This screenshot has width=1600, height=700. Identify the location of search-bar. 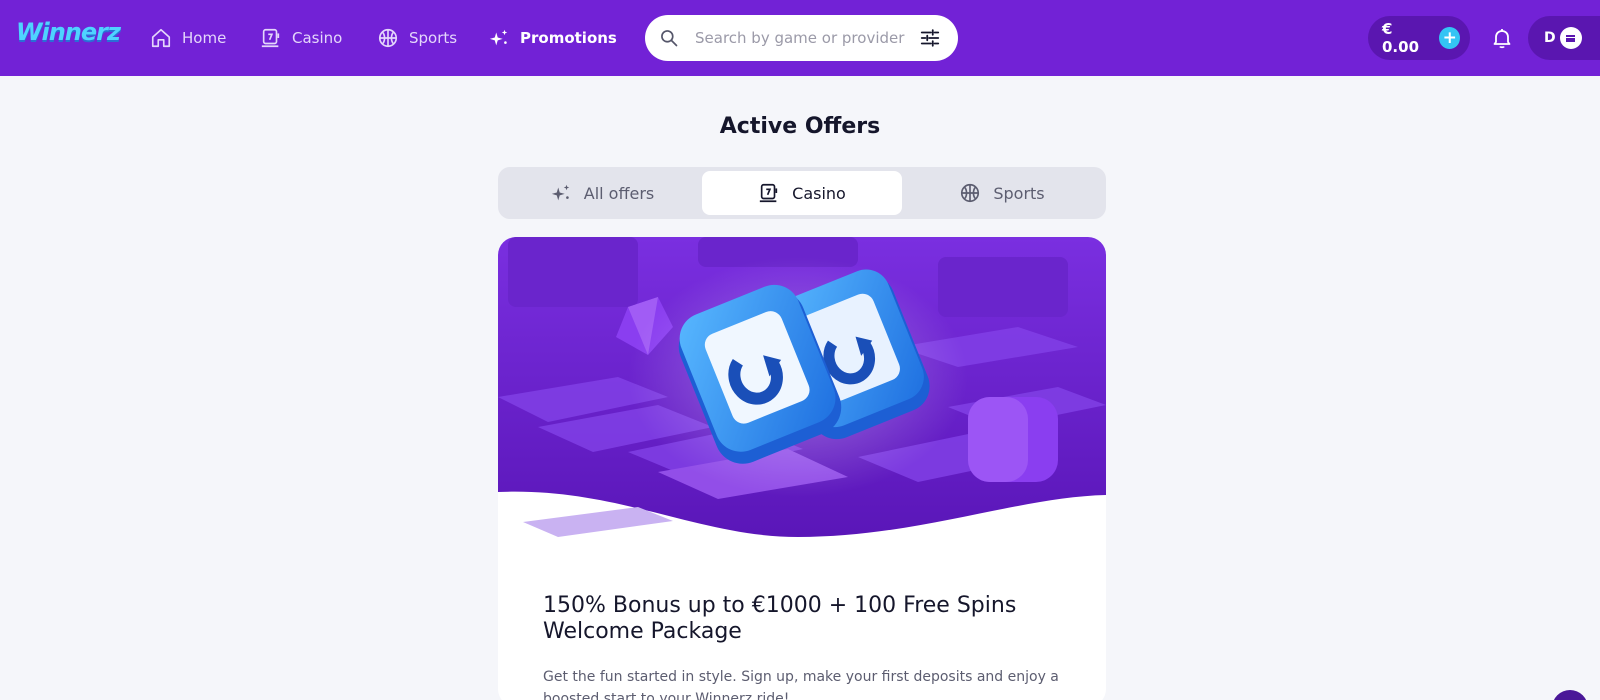
(801, 38).